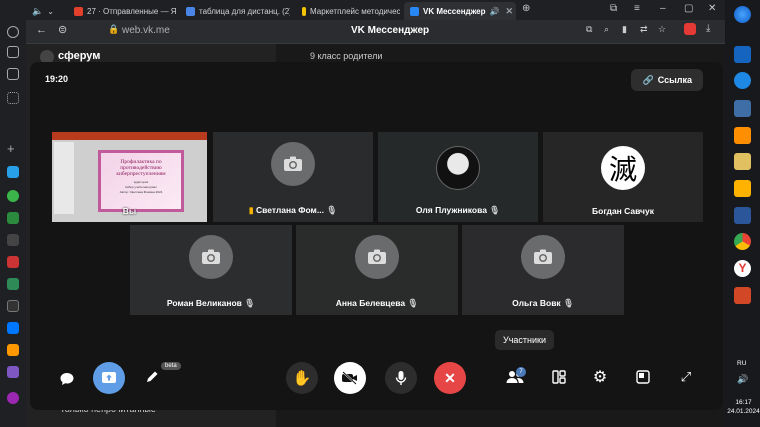 This screenshot has height=427, width=760. What do you see at coordinates (13, 149) in the screenshot?
I see `add-icon: +` at bounding box center [13, 149].